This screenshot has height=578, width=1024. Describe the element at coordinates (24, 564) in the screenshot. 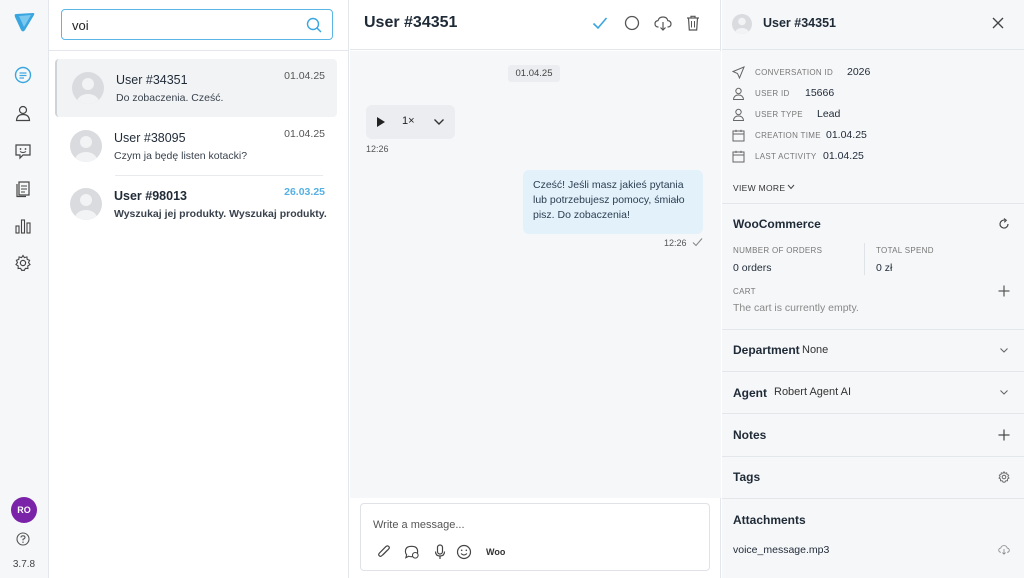

I see `app-version: 3.7.8` at that location.